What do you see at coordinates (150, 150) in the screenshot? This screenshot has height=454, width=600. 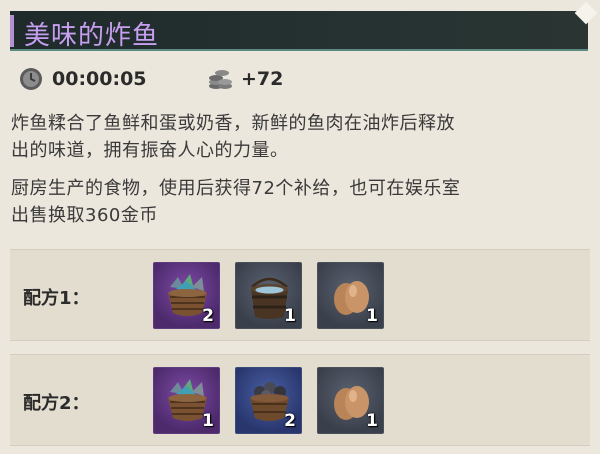 I see `description-line-2: 出的味道，拥有振奋人心的力量。` at bounding box center [150, 150].